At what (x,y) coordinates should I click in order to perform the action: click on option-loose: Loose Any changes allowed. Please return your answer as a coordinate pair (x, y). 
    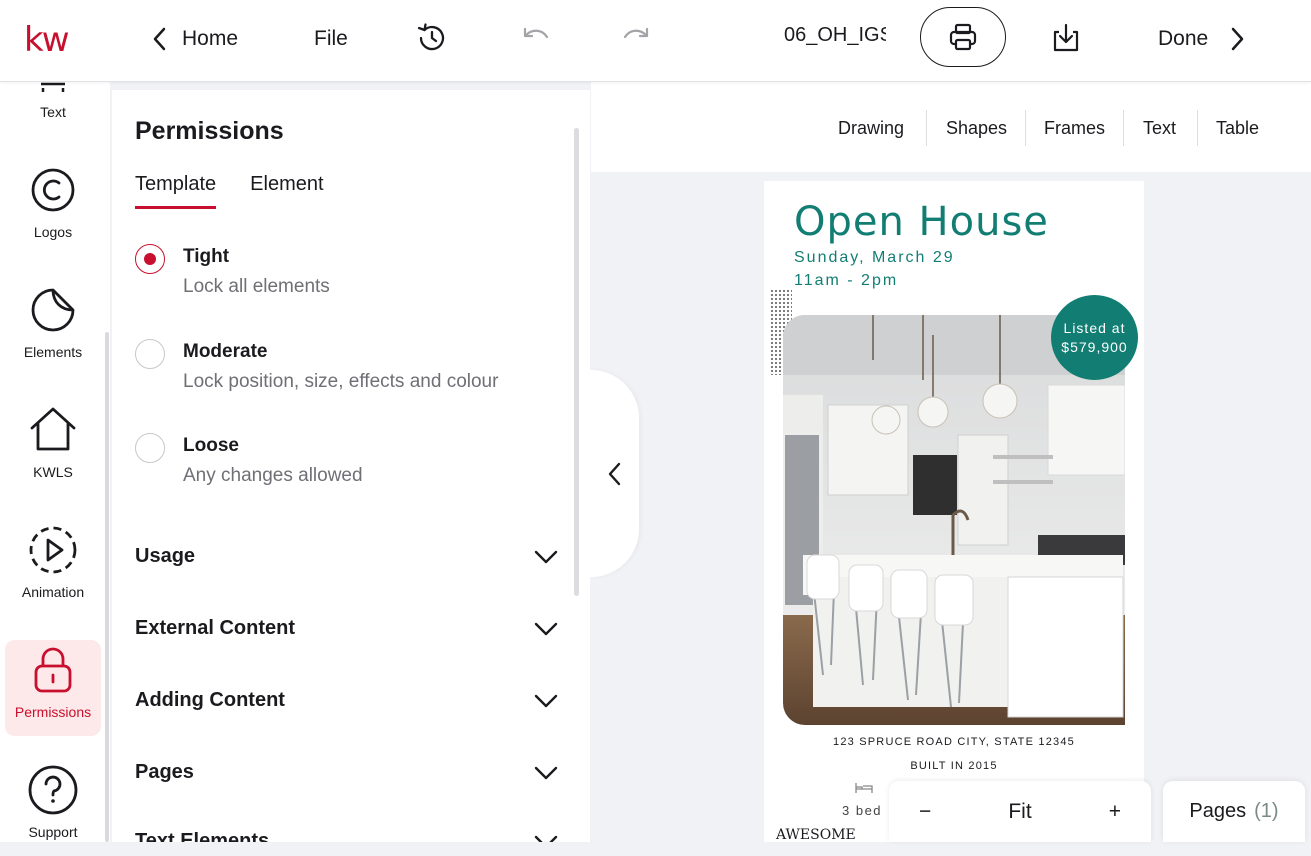
    Looking at the image, I should click on (249, 460).